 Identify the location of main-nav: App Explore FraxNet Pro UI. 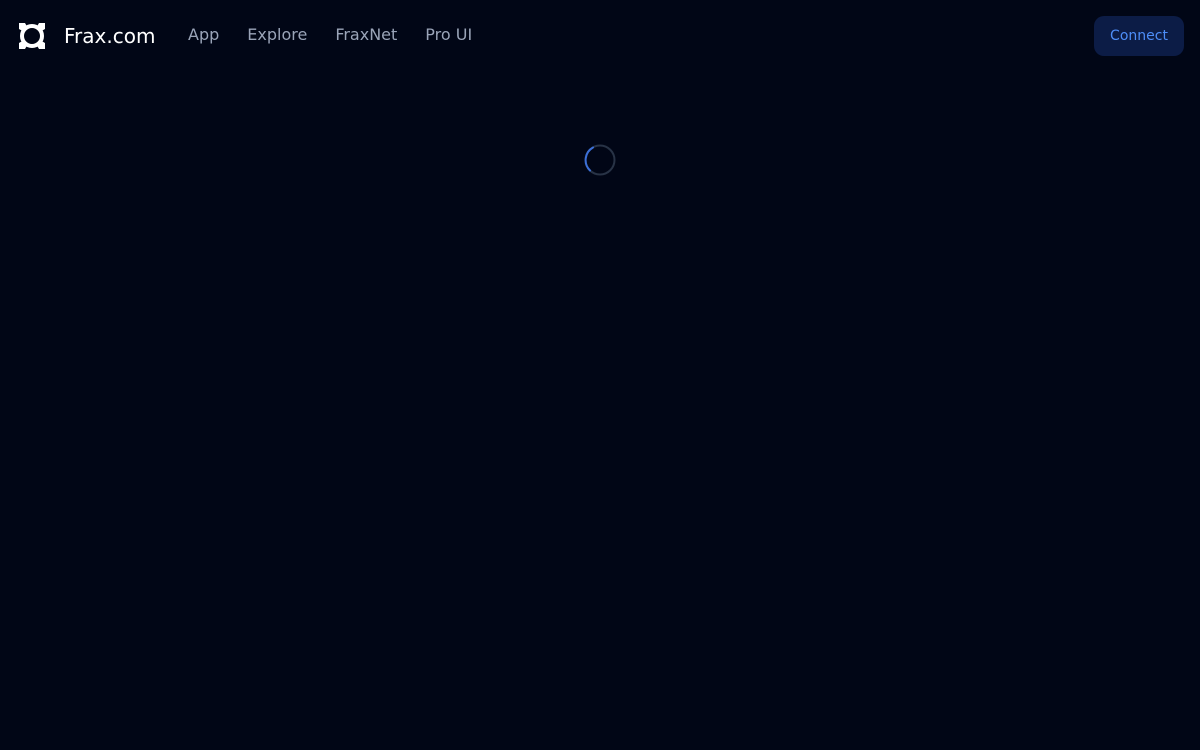
(330, 35).